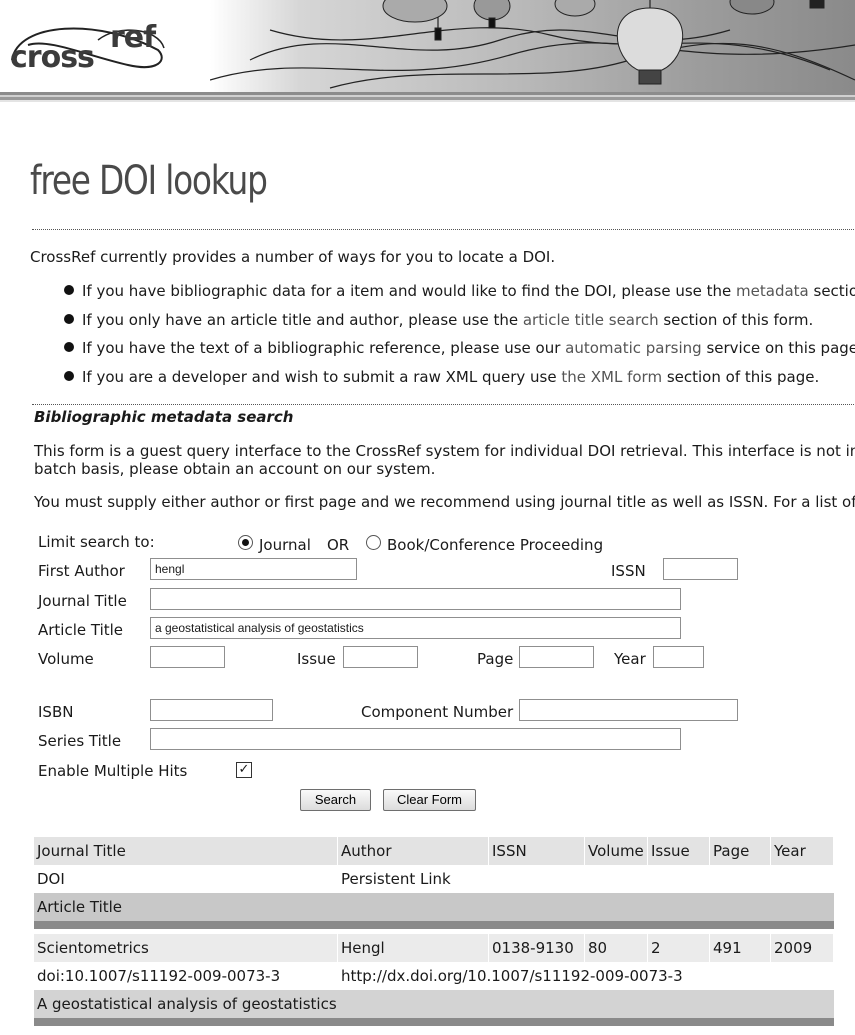 Image resolution: width=855 pixels, height=1035 pixels. I want to click on xml-form-link: the XML form, so click(611, 377).